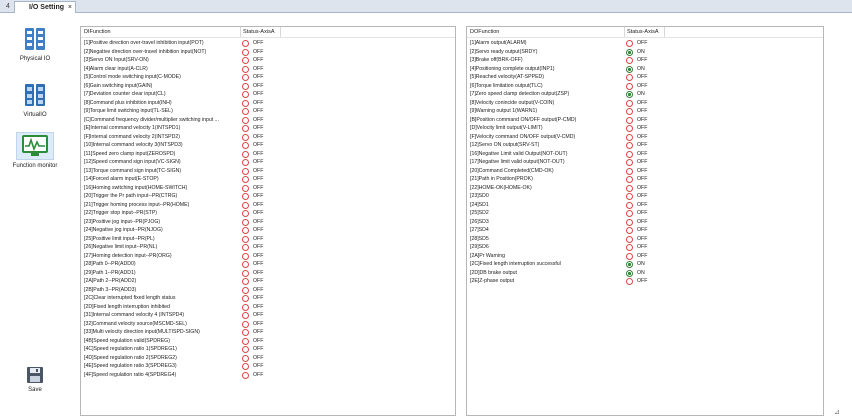 This screenshot has height=418, width=852. Describe the element at coordinates (645, 273) in the screenshot. I see `do-row: [2D]DB brake output ON` at that location.